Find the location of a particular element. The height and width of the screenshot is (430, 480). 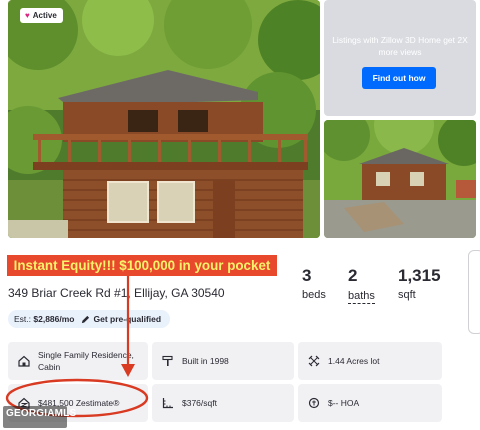

cabin-side-photo-illustration is located at coordinates (400, 179).